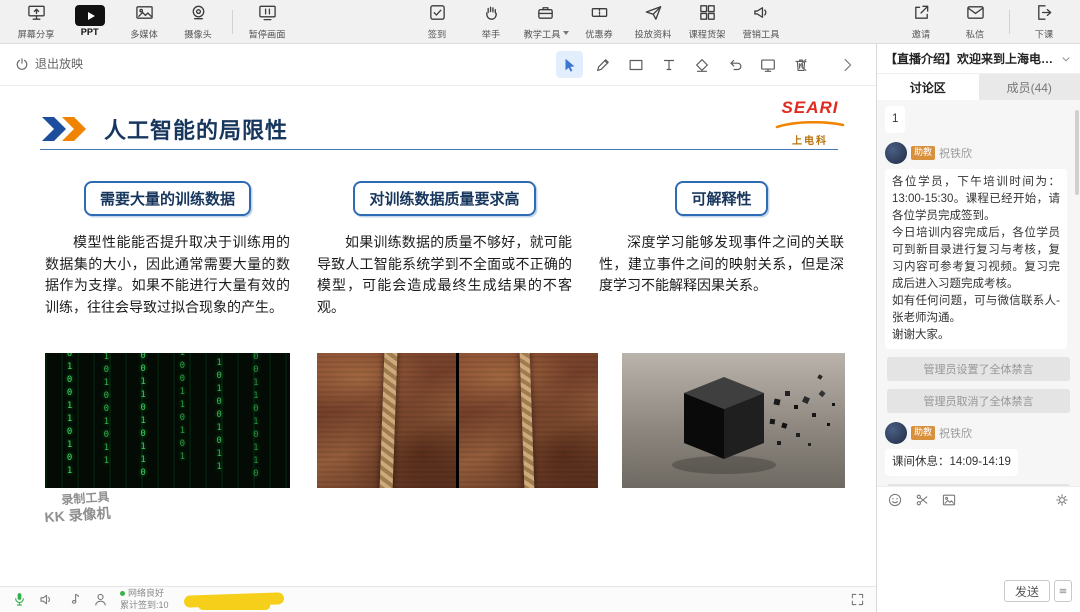 The image size is (1080, 612). I want to click on title-chevrons-icon, so click(64, 128).